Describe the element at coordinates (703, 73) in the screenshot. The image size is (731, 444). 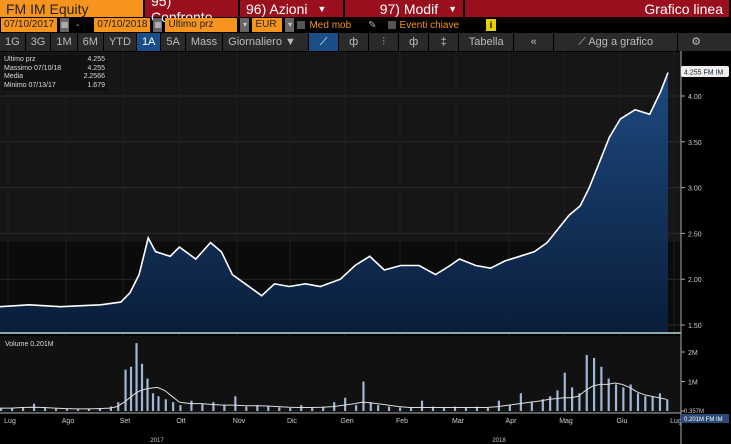
I see `last-price-label: 4.255 FM IM` at that location.